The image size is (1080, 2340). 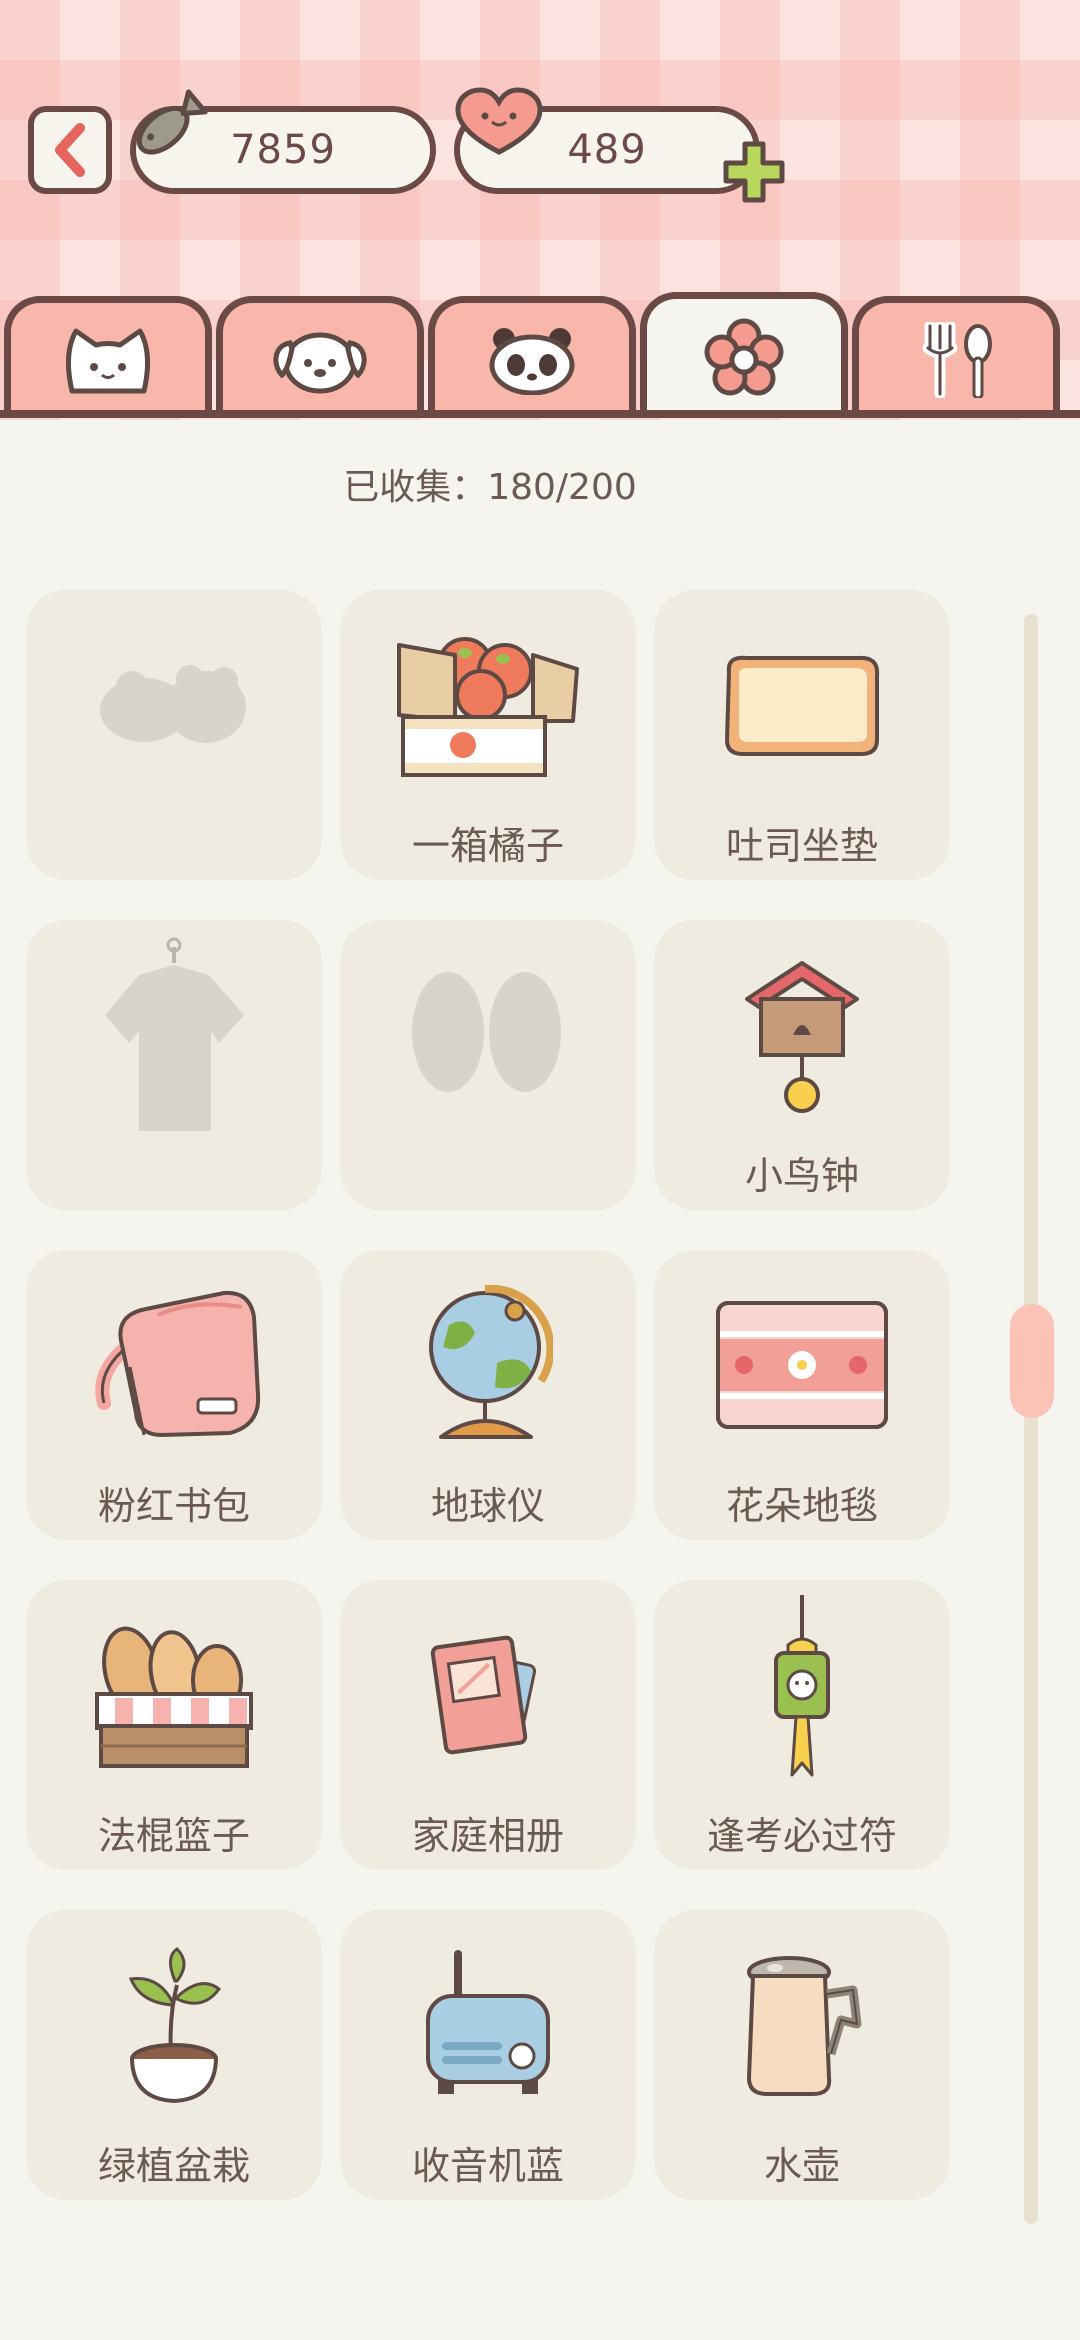 What do you see at coordinates (175, 2025) in the screenshot?
I see `potted-plant-icon` at bounding box center [175, 2025].